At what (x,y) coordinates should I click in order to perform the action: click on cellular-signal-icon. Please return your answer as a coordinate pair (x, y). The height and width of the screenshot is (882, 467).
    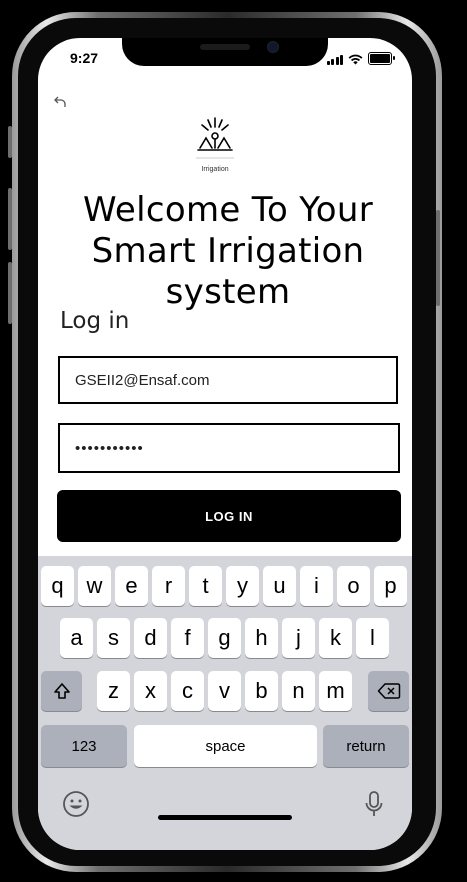
    Looking at the image, I should click on (334, 60).